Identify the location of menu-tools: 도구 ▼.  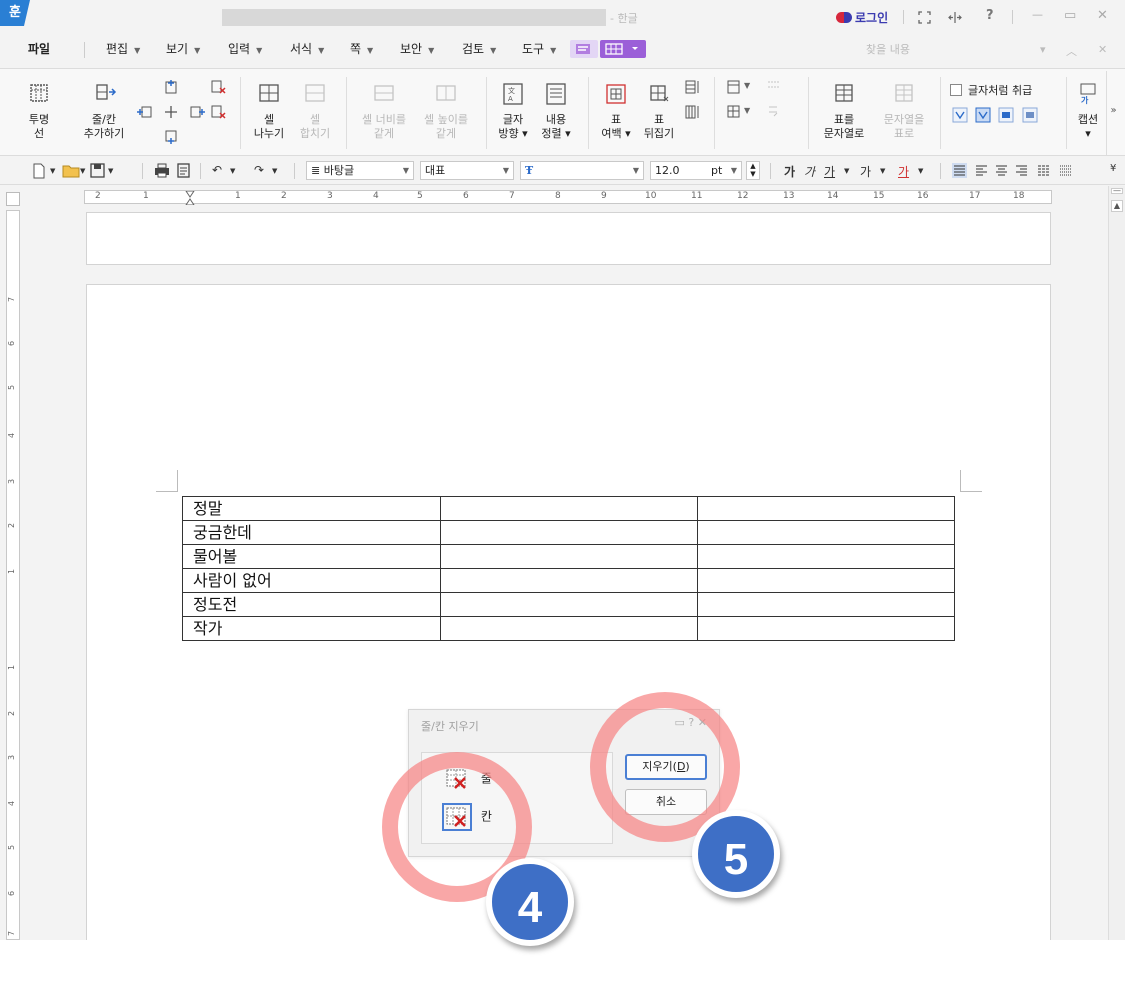
(539, 48).